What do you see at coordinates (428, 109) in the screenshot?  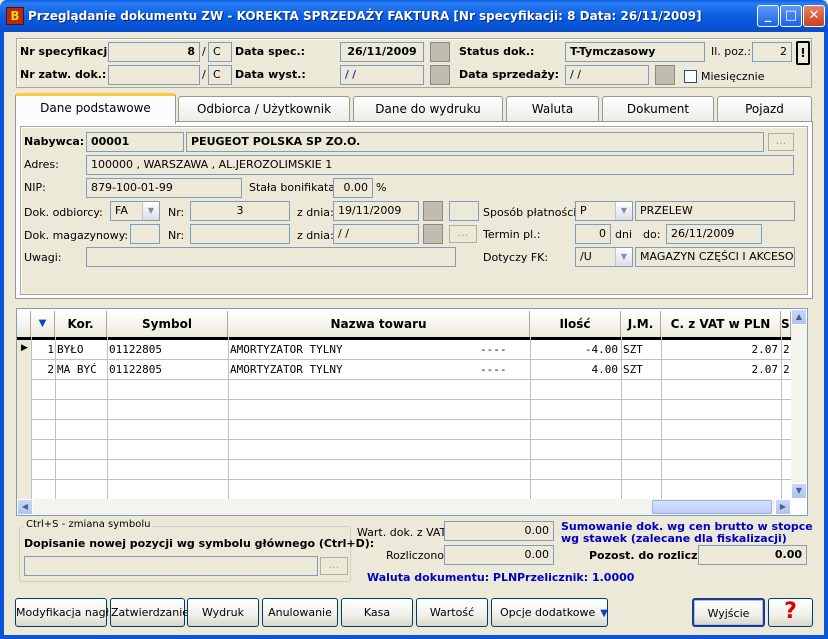 I see `tab-dane-do-wydruku: Dane do wydruku` at bounding box center [428, 109].